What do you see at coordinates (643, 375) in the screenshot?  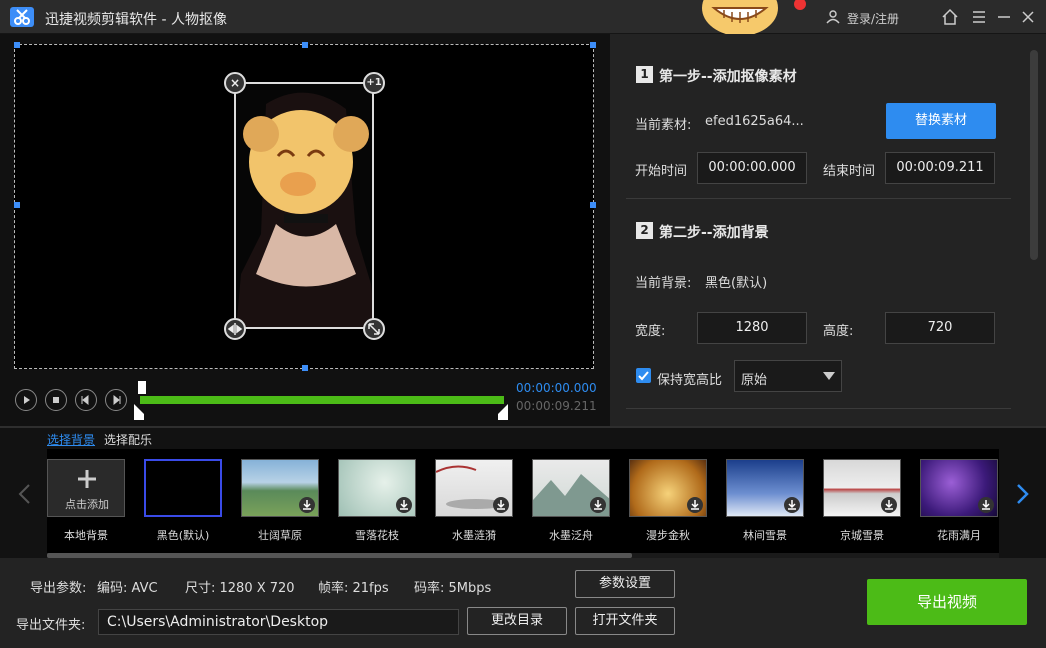 I see `keep-ratio-checkbox` at bounding box center [643, 375].